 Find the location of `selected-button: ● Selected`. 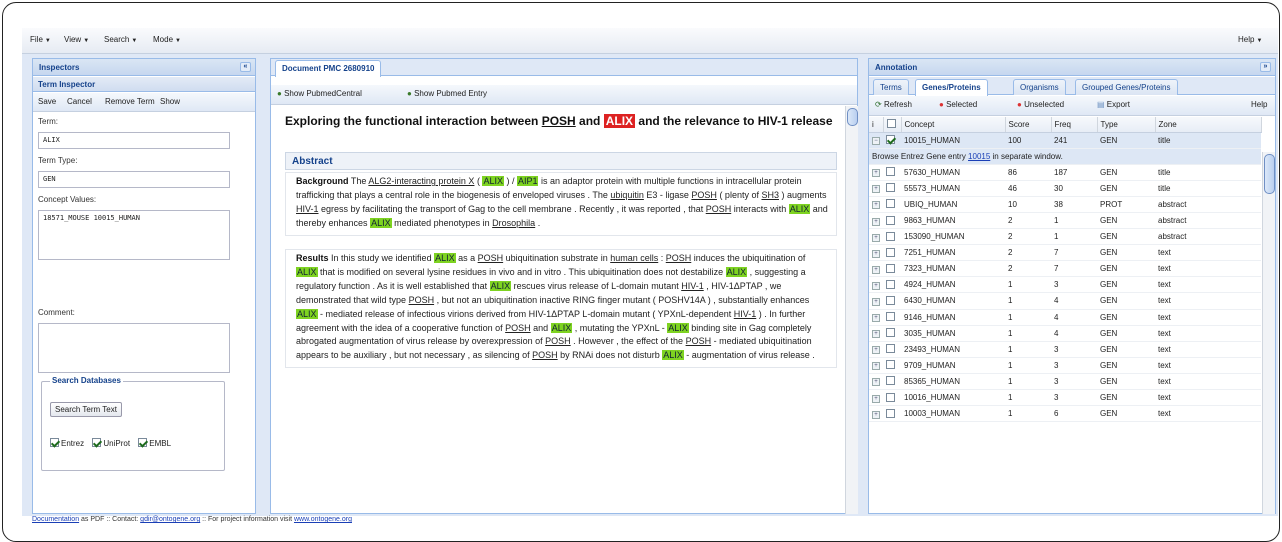

selected-button: ● Selected is located at coordinates (958, 104).